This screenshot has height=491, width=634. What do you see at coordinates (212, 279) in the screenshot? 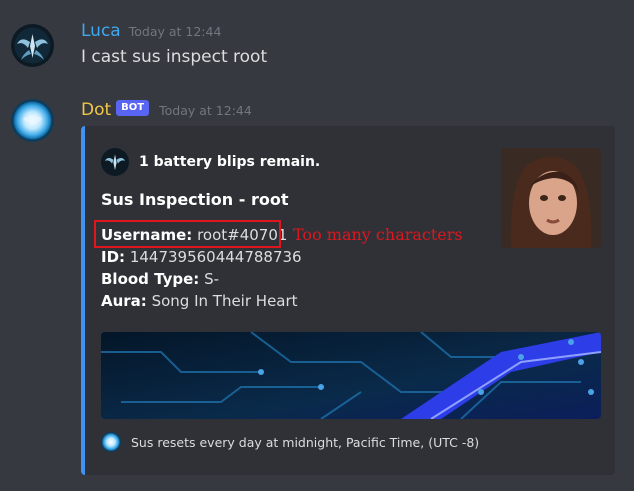
I see `field-value: S-` at bounding box center [212, 279].